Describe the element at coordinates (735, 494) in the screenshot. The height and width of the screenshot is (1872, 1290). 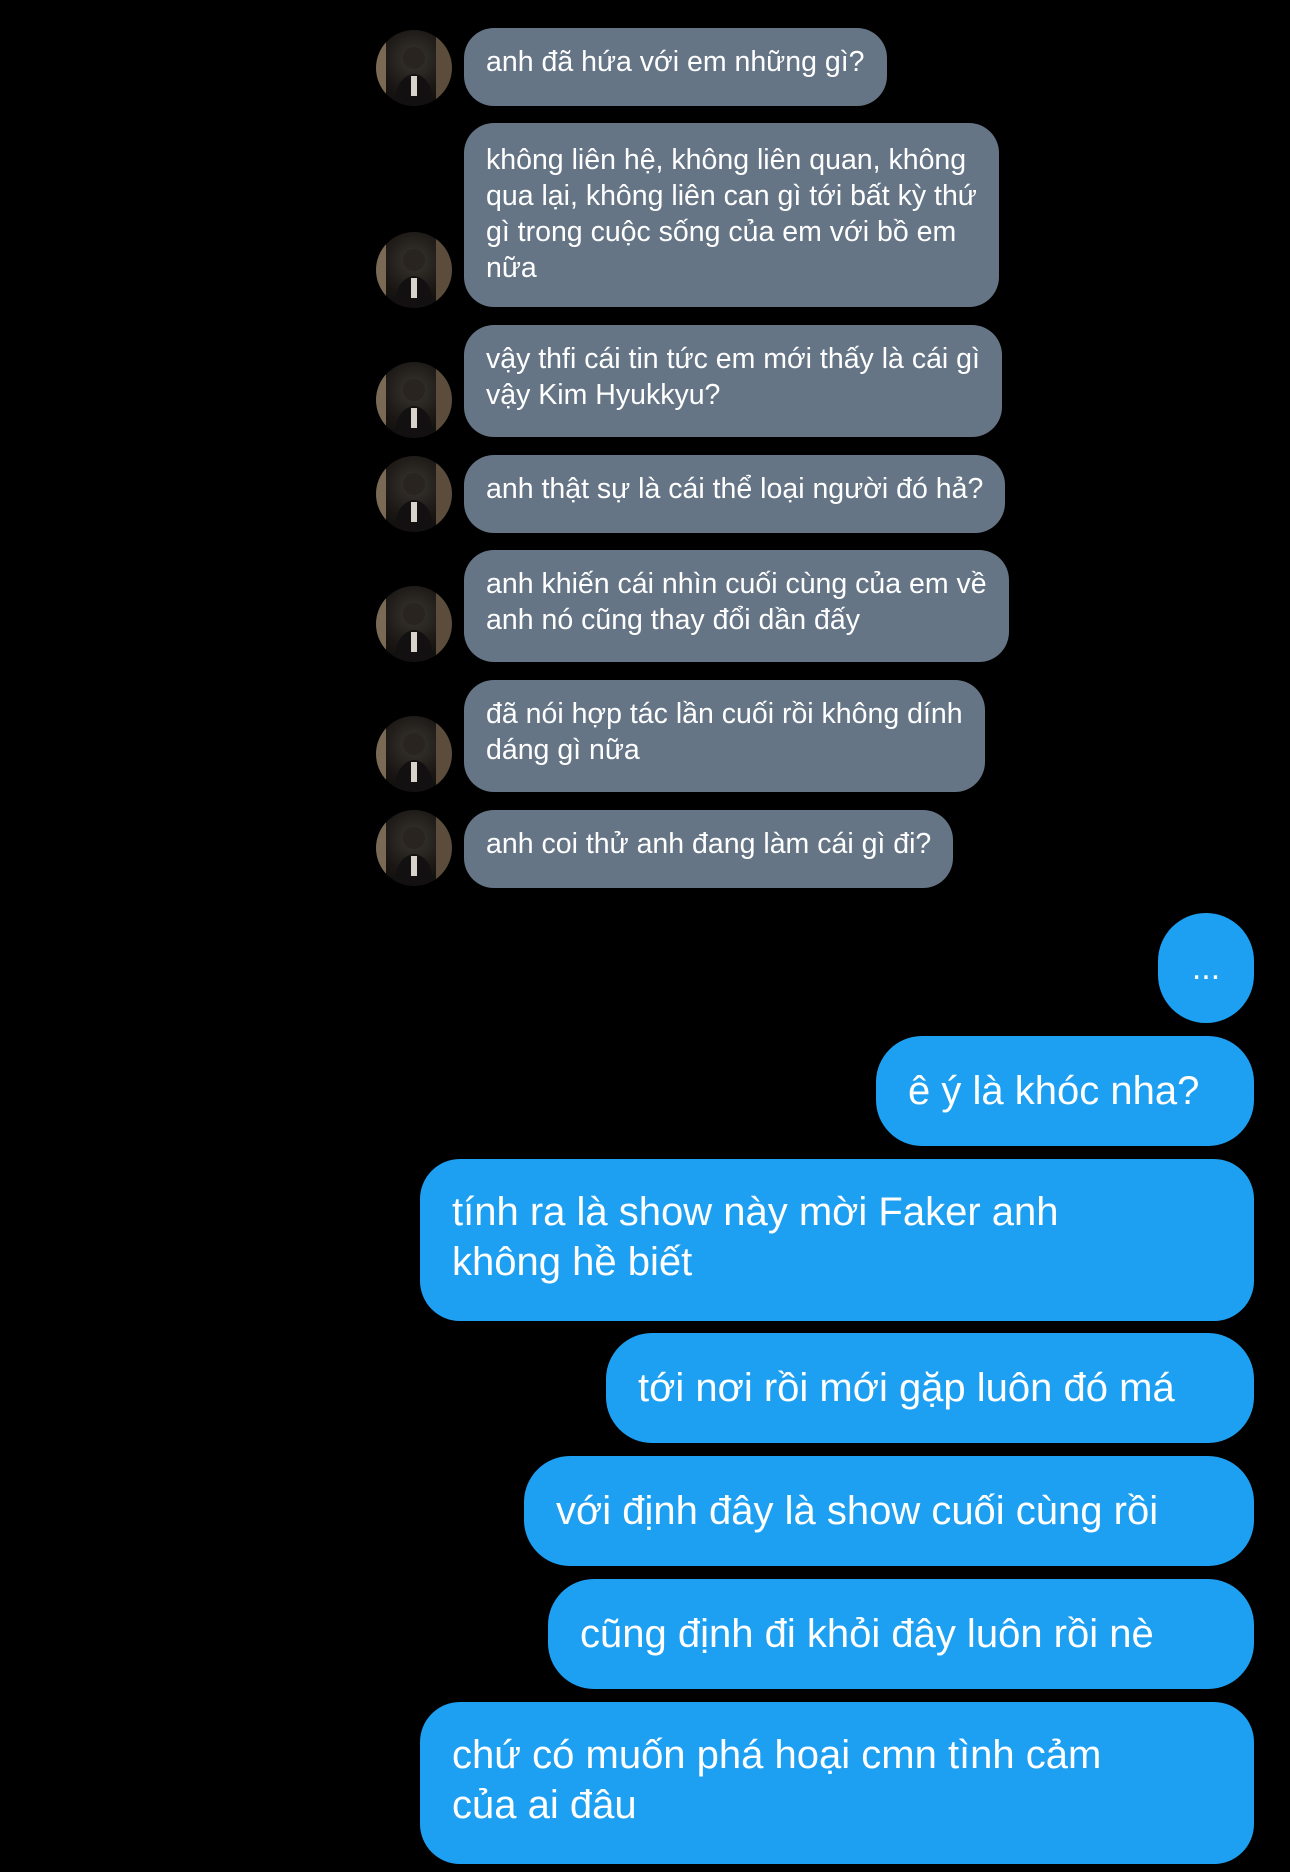
I see `incoming-bubble: anh thật sự là cái thể loại người đó hả?` at that location.